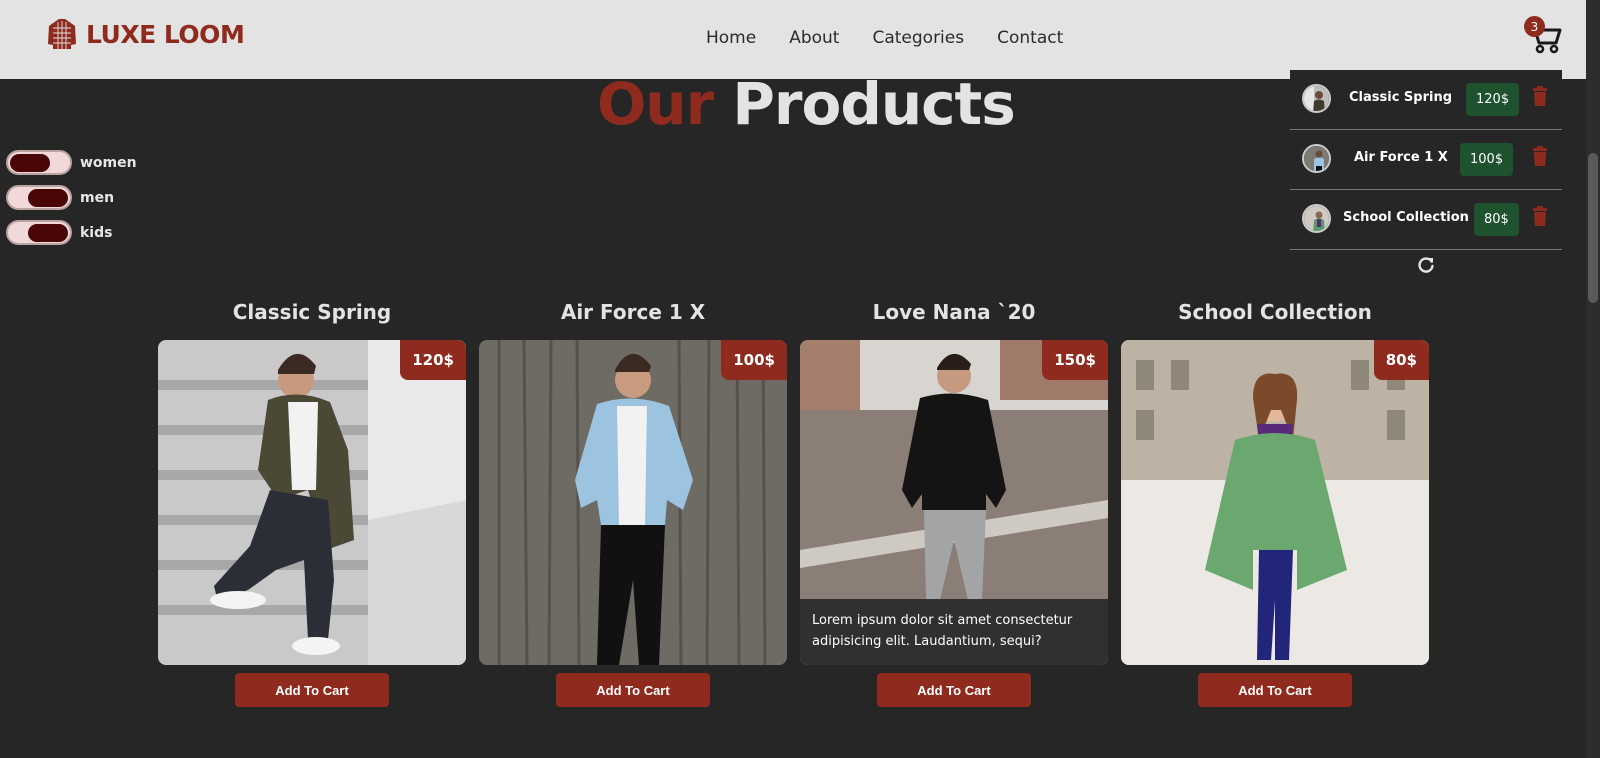 The width and height of the screenshot is (1600, 758). What do you see at coordinates (97, 197) in the screenshot?
I see `filter-label: men` at bounding box center [97, 197].